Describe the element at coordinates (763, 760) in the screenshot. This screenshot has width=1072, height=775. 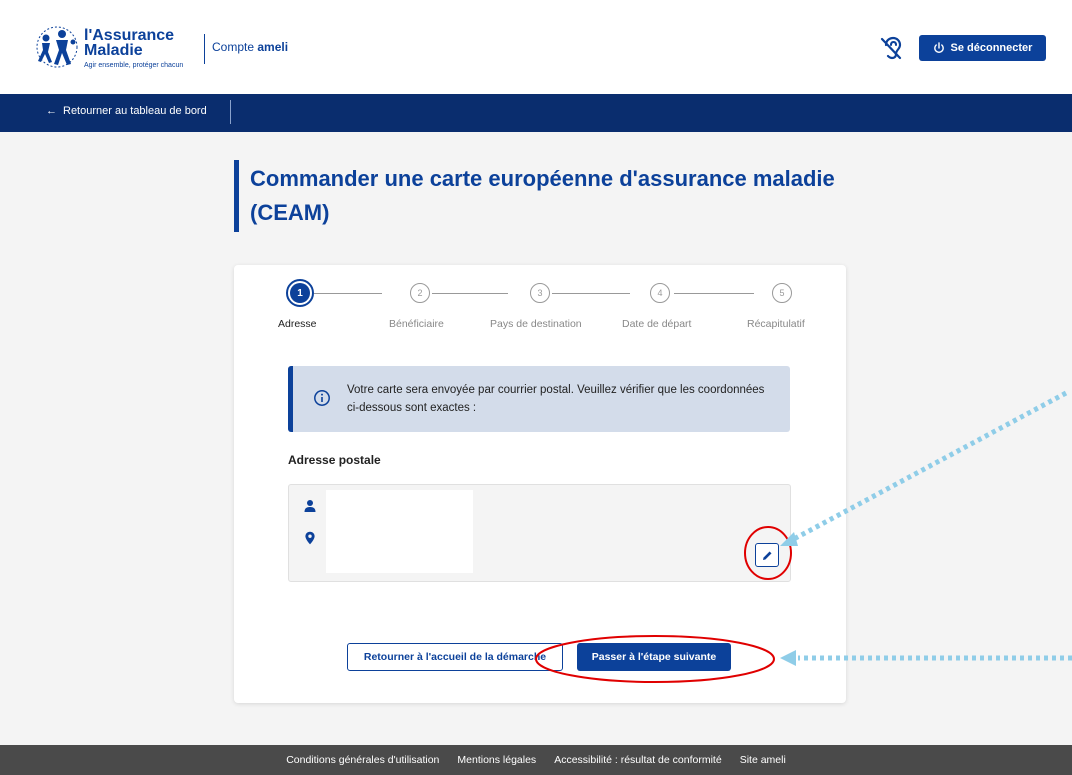
I see `footer-link-site-ameli: Site ameli` at that location.